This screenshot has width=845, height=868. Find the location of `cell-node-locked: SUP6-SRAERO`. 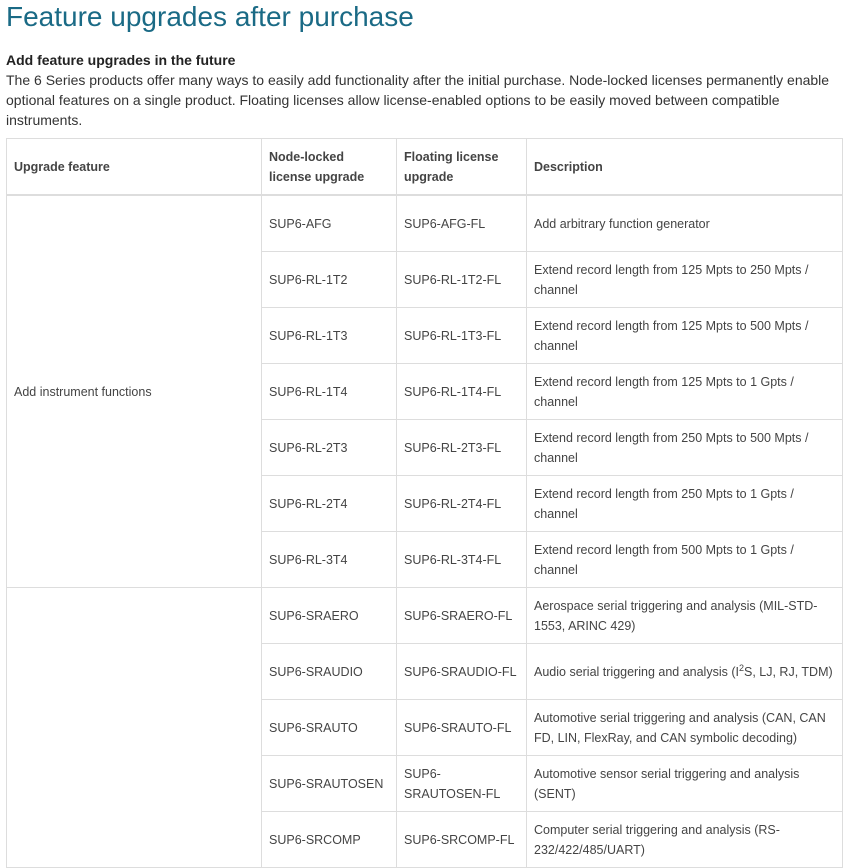

cell-node-locked: SUP6-SRAERO is located at coordinates (329, 615).